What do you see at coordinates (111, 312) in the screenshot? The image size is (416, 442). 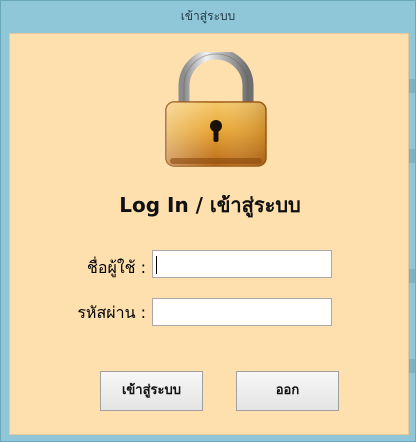 I see `password-label: รหัสผ่าน :` at bounding box center [111, 312].